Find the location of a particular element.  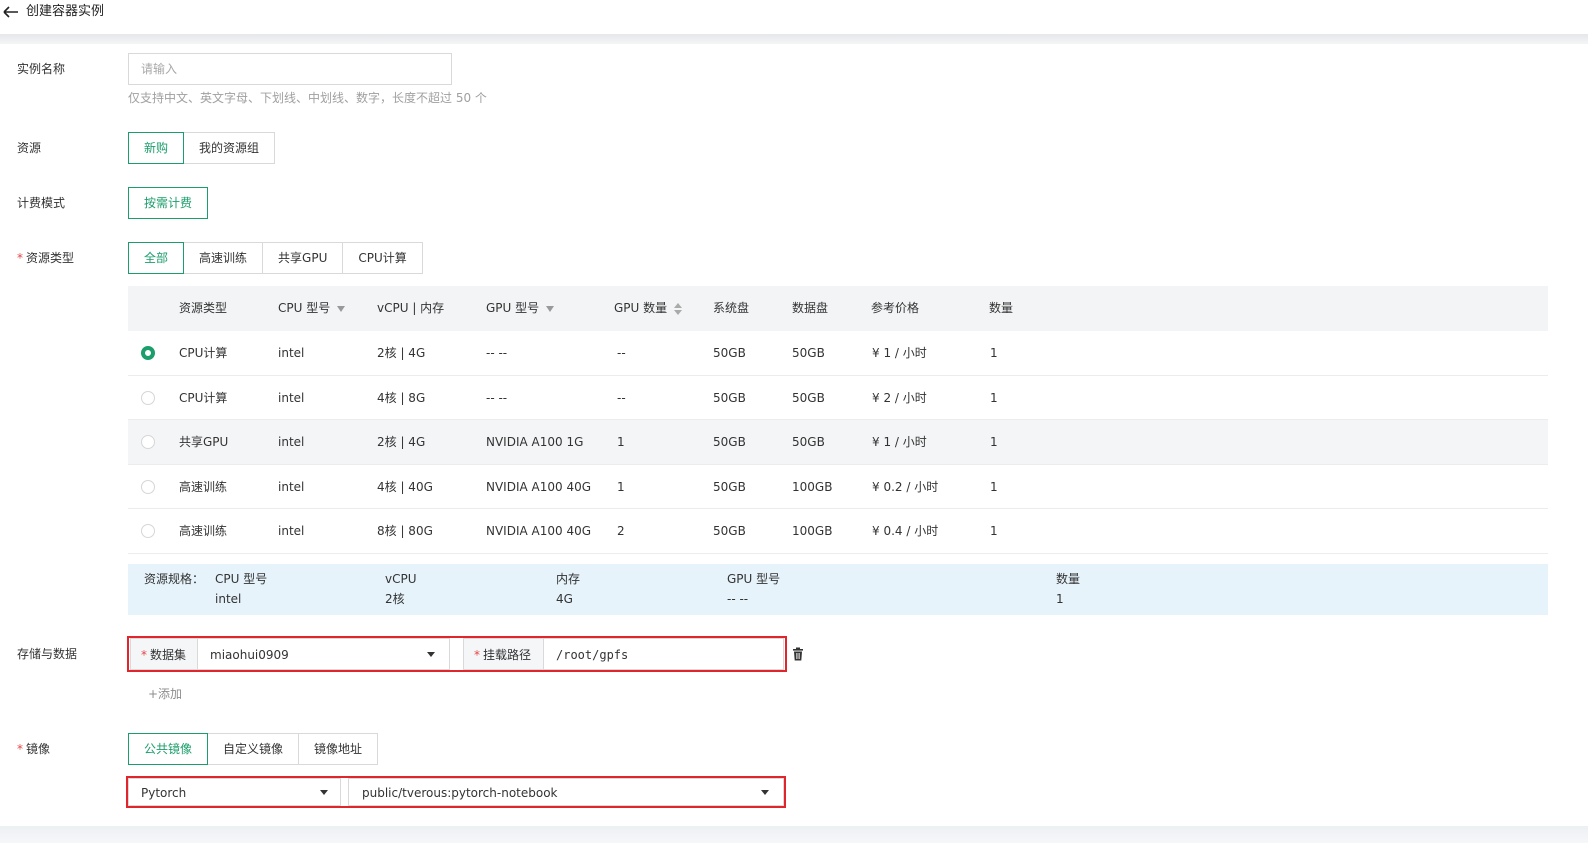

framework-select: Pytorch is located at coordinates (234, 792).